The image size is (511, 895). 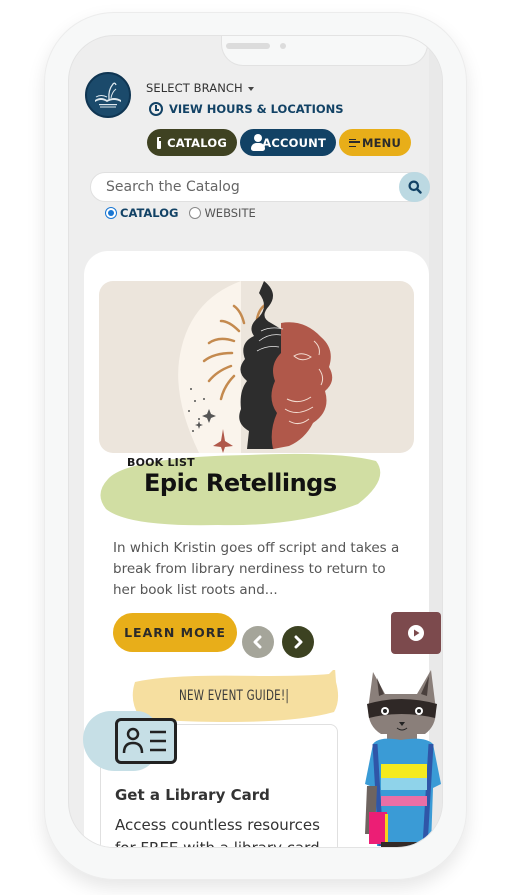 I want to click on view-hours-label: VIEW HOURS & LOCATIONS, so click(x=256, y=109).